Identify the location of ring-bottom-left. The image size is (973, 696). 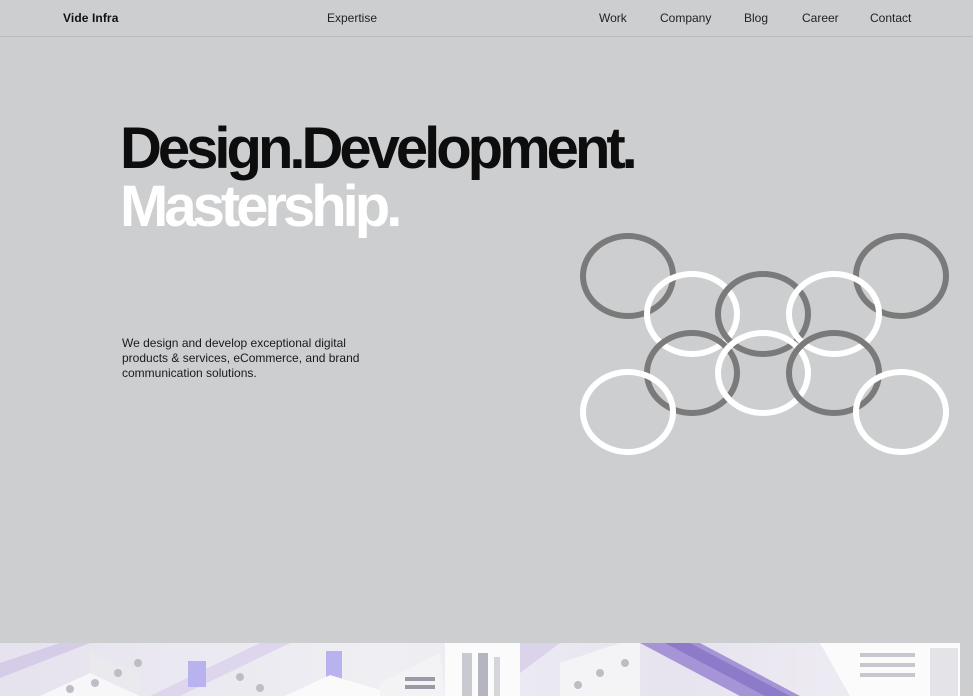
(628, 412).